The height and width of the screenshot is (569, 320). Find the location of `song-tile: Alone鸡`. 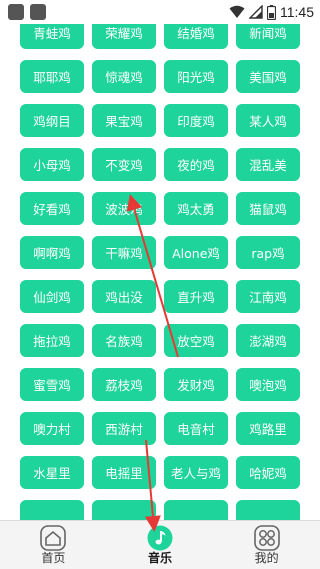

song-tile: Alone鸡 is located at coordinates (196, 252).